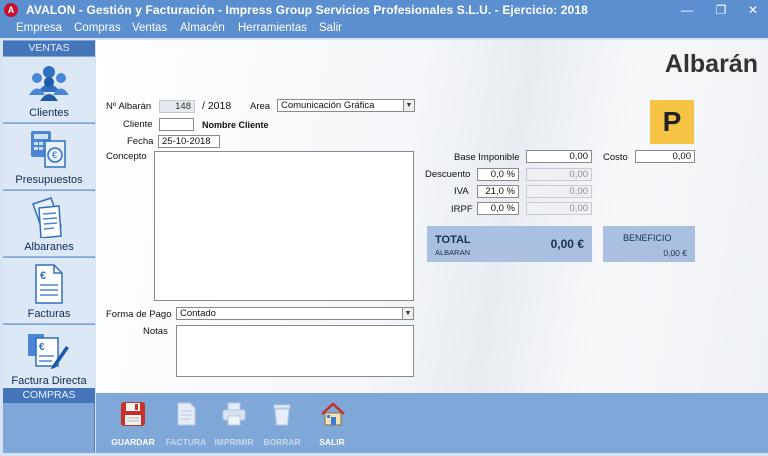 The width and height of the screenshot is (768, 456). I want to click on iva-amount-field: 0,00, so click(559, 191).